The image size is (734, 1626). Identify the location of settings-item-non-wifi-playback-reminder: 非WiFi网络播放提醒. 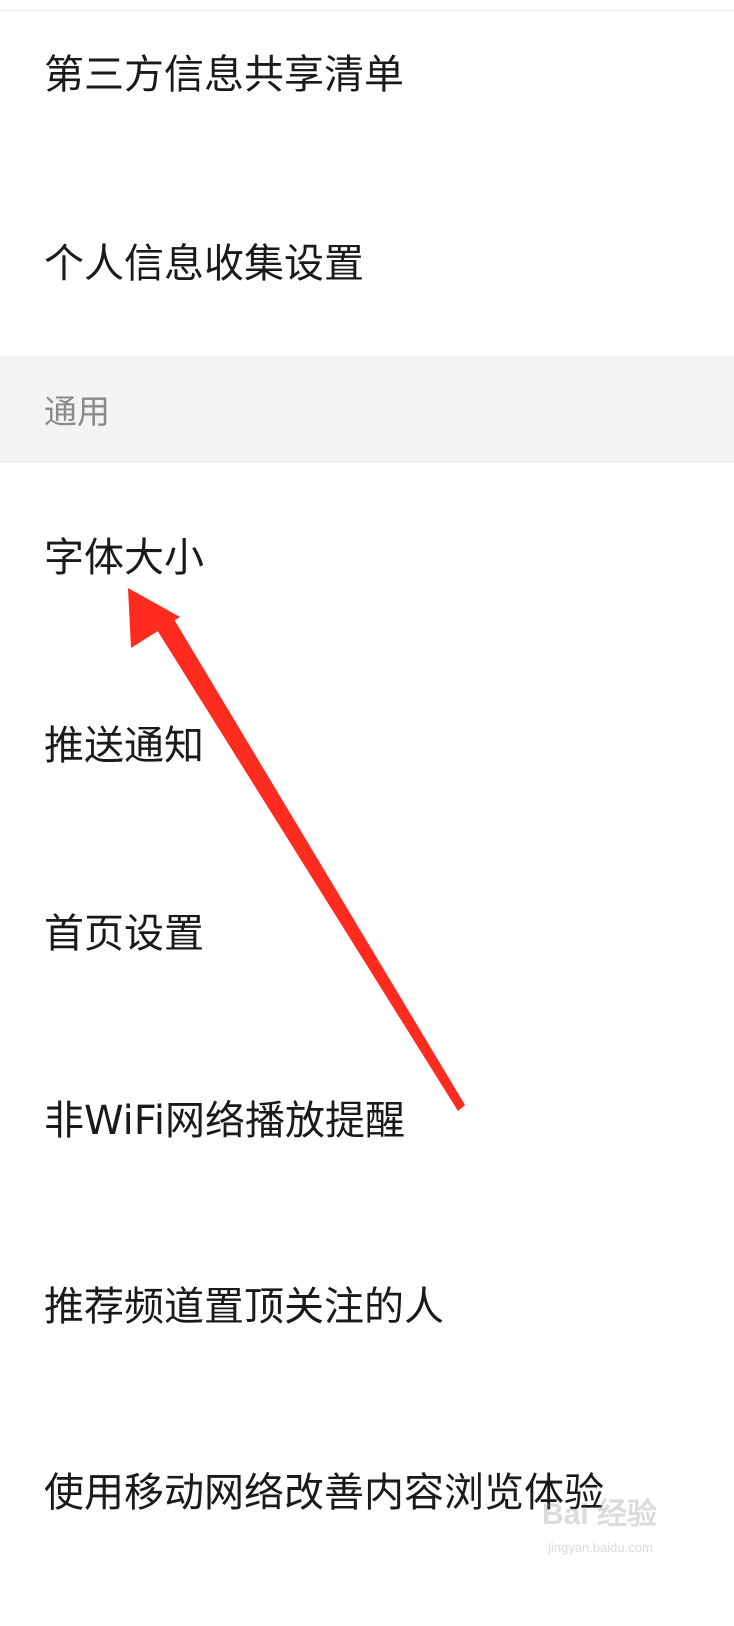
(224, 1121).